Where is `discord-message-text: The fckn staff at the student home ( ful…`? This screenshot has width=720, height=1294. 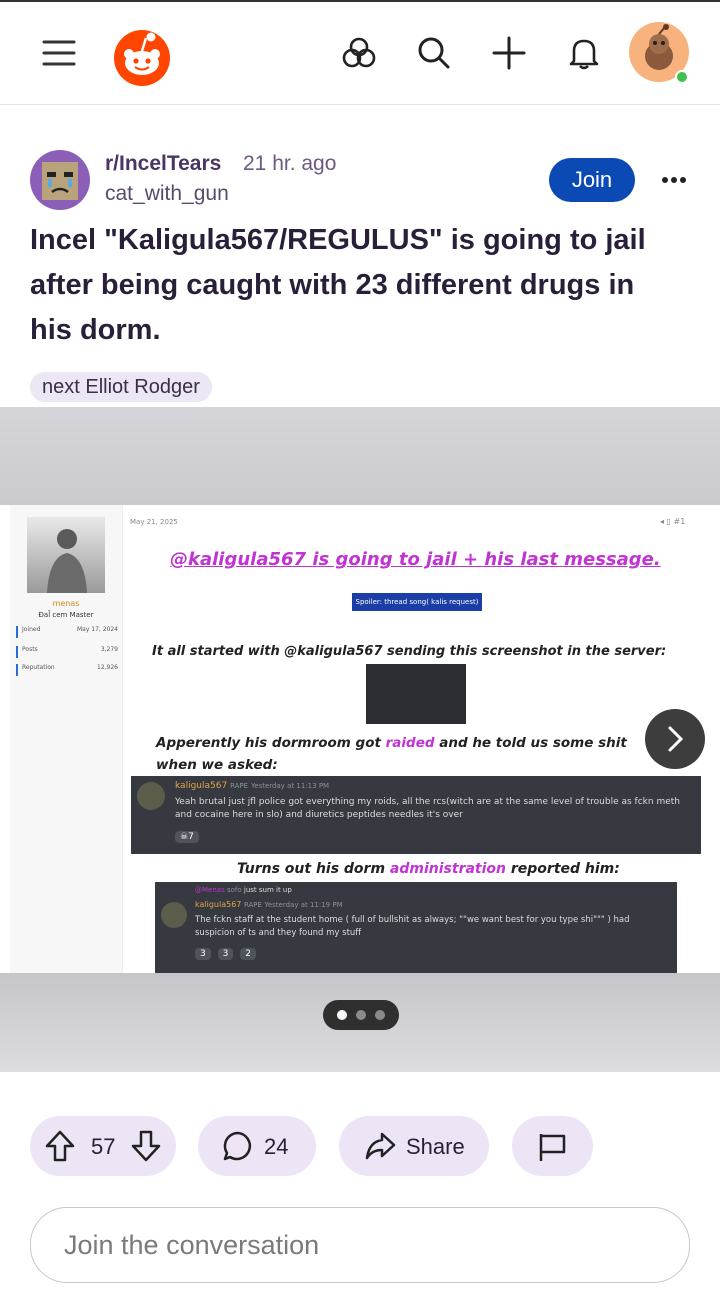 discord-message-text: The fckn staff at the student home ( ful… is located at coordinates (412, 926).